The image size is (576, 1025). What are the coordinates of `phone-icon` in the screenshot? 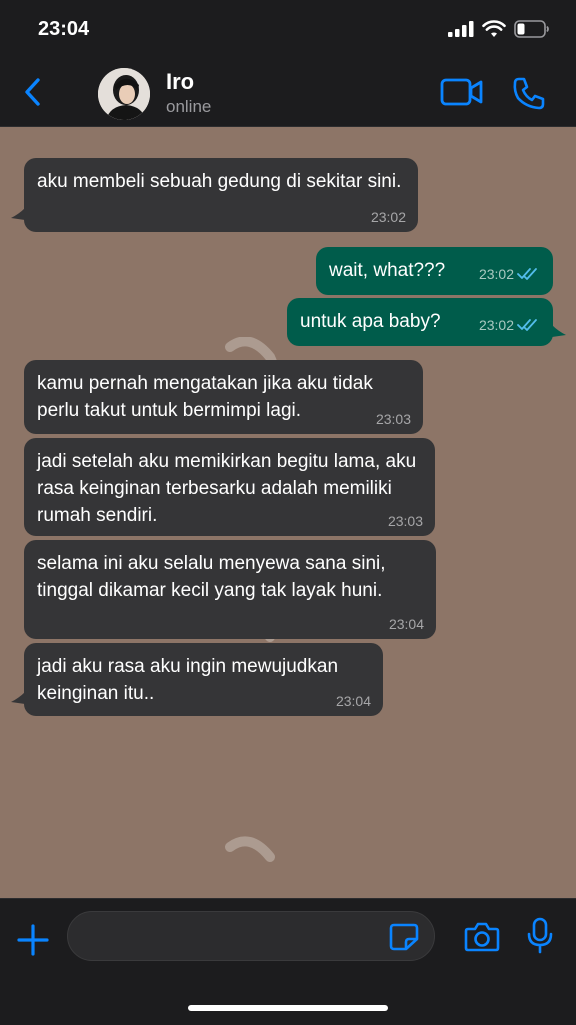 It's located at (529, 93).